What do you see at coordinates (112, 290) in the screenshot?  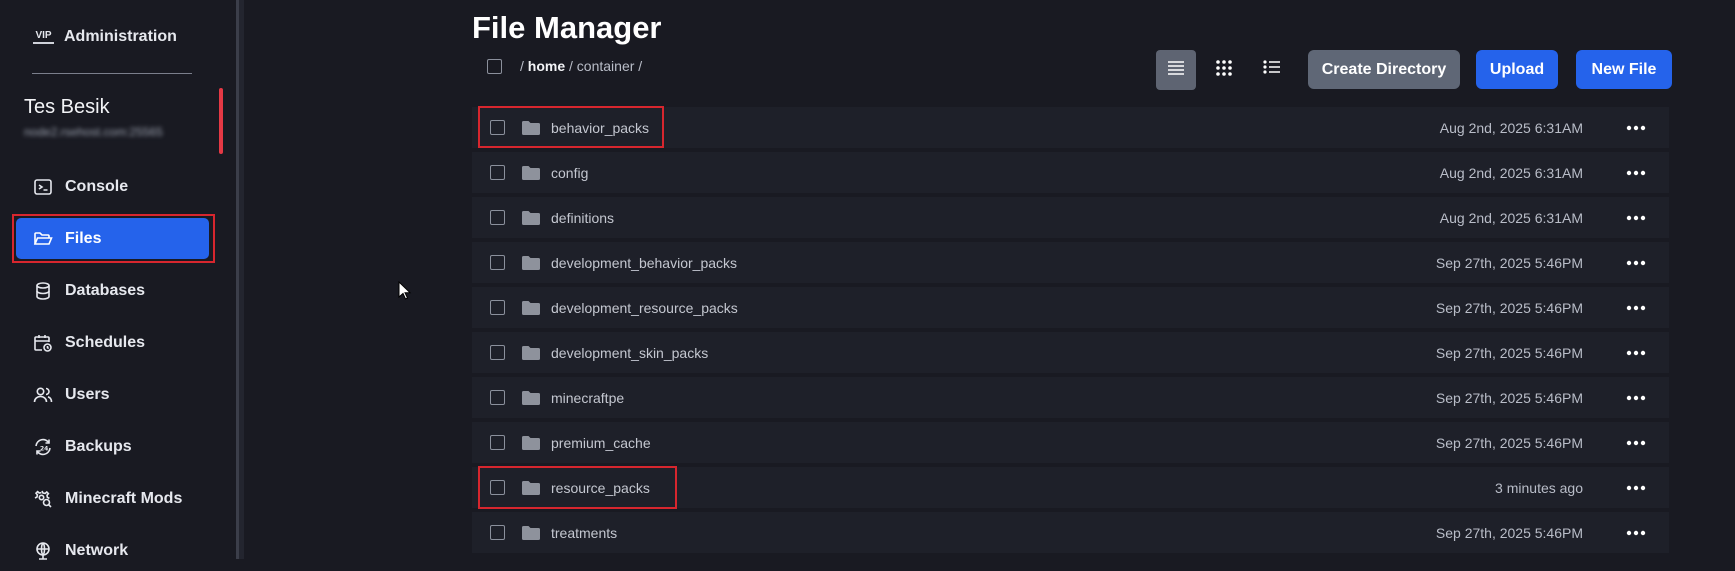 I see `sidebar-item-databases: Databases` at bounding box center [112, 290].